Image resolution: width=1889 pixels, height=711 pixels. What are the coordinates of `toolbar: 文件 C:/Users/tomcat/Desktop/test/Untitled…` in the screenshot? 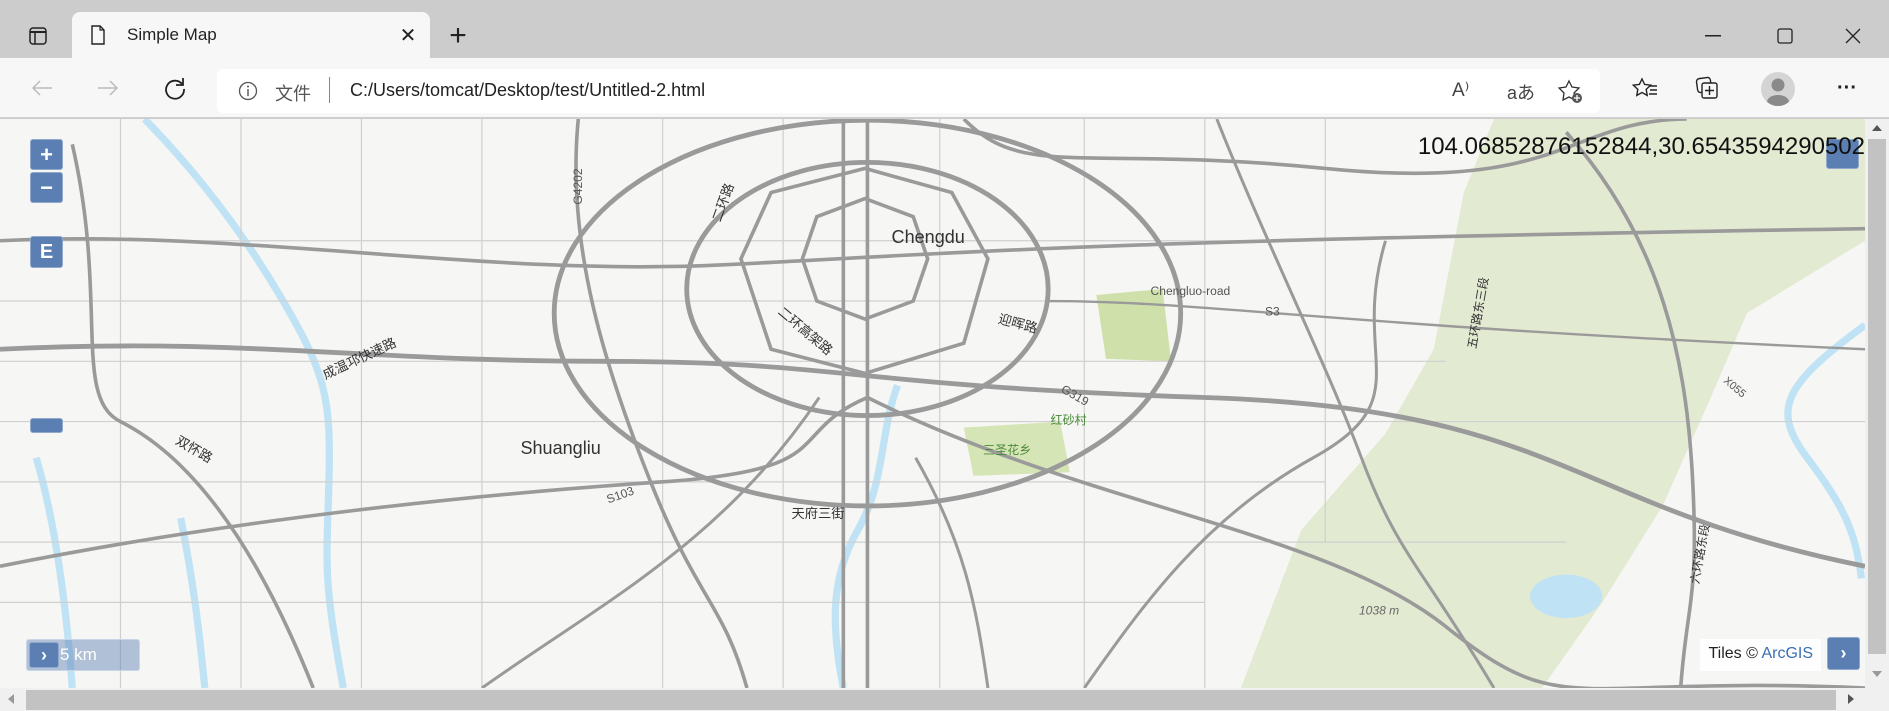 It's located at (944, 88).